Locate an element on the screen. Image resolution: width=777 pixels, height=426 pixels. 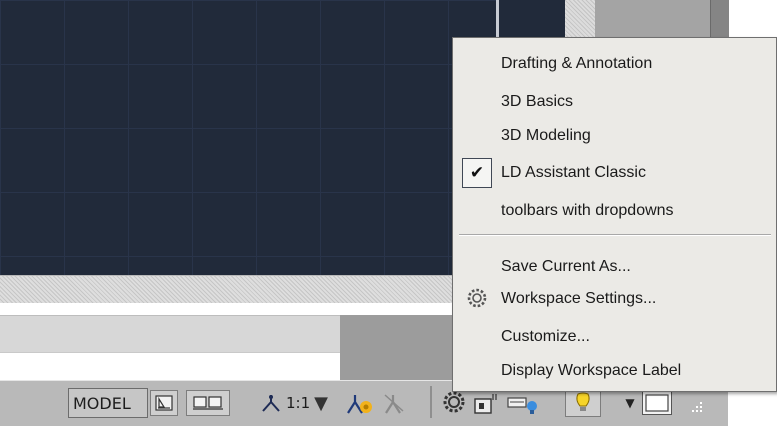
clean-screen-button is located at coordinates (657, 403).